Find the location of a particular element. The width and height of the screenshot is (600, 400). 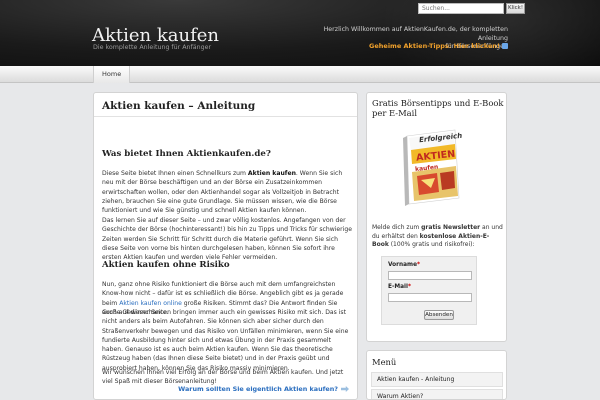

submit-button: Absenden is located at coordinates (439, 315).